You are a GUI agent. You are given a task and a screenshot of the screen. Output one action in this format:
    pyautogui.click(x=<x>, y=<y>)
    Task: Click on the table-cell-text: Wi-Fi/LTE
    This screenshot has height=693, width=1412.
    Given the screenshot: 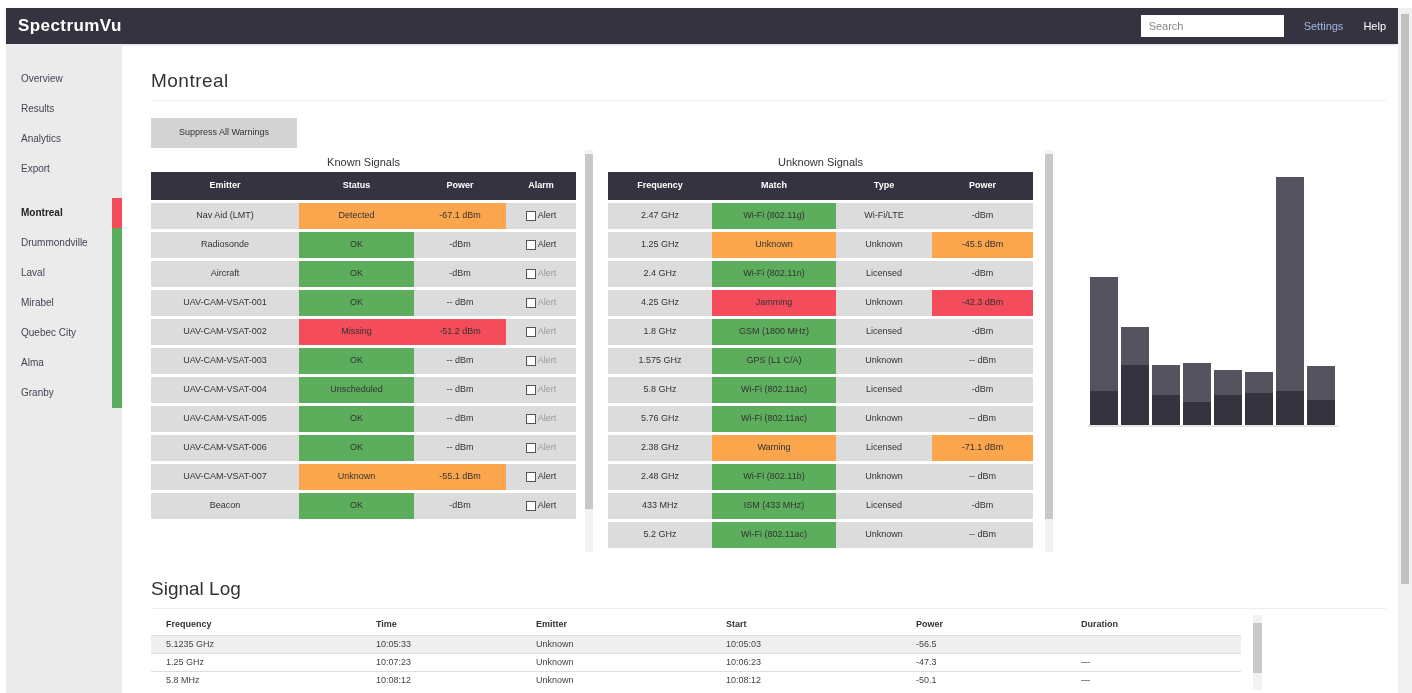 What is the action you would take?
    pyautogui.click(x=884, y=216)
    